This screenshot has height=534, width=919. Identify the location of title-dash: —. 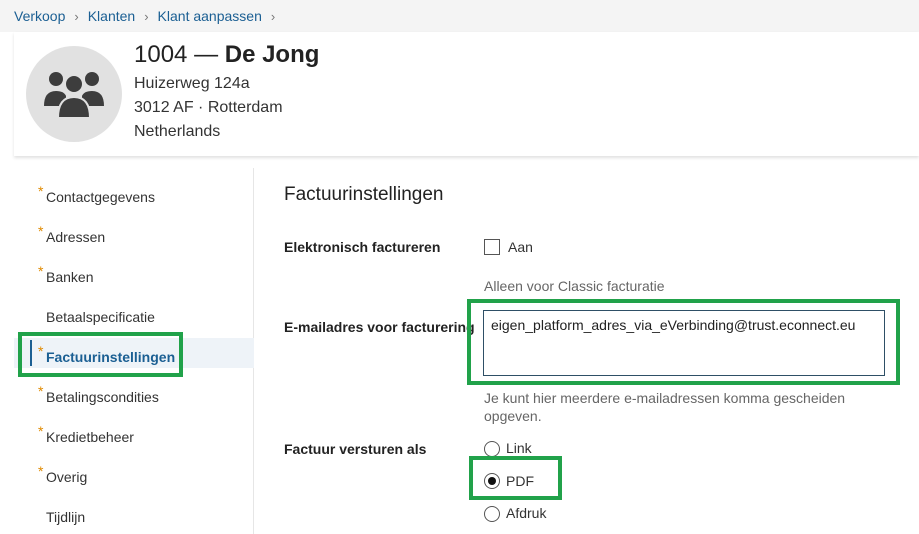
(206, 54).